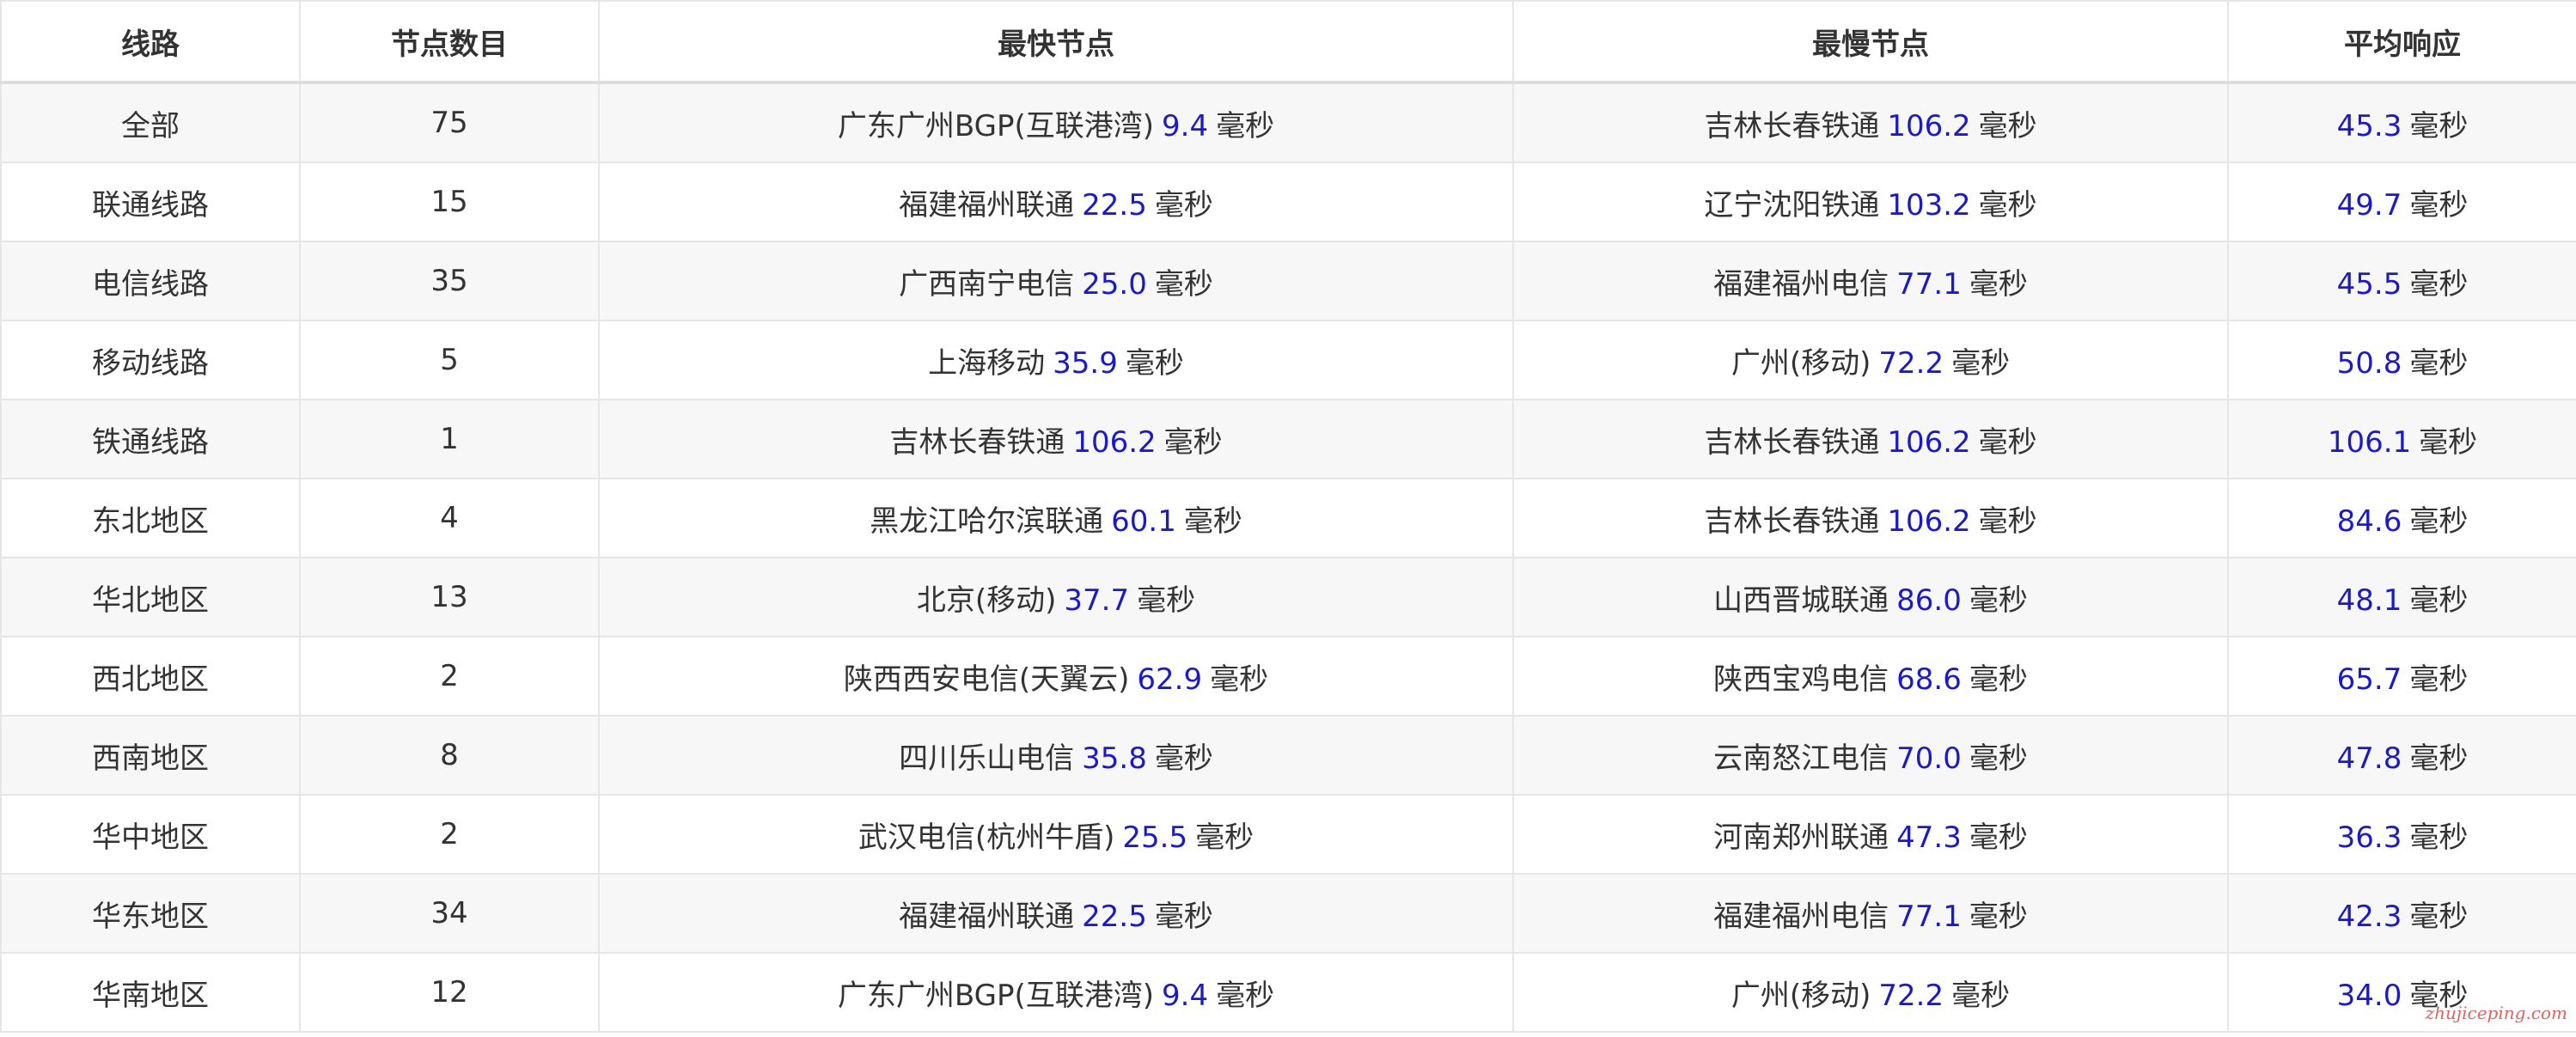 This screenshot has height=1037, width=2576. I want to click on average-response-cell: 65.7 毫秒, so click(2401, 676).